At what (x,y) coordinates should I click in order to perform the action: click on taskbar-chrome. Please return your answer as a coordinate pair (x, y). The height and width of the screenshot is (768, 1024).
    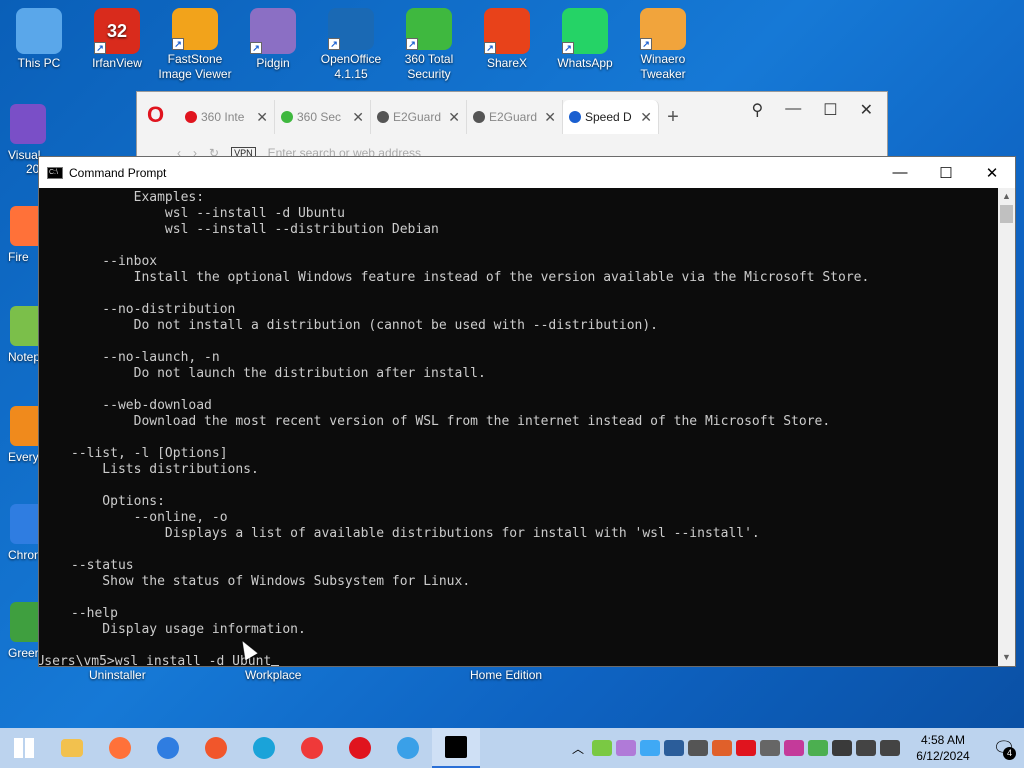
    Looking at the image, I should click on (168, 748).